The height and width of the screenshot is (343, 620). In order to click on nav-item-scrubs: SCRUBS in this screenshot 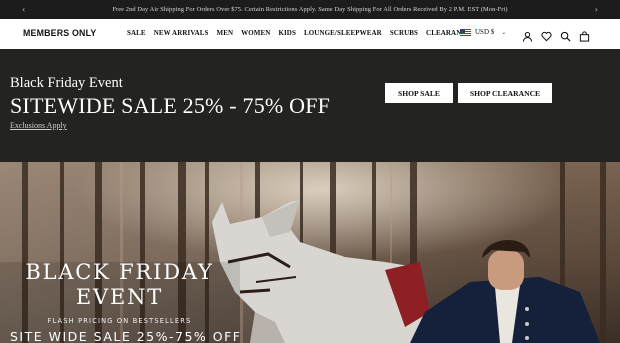, I will do `click(404, 33)`.